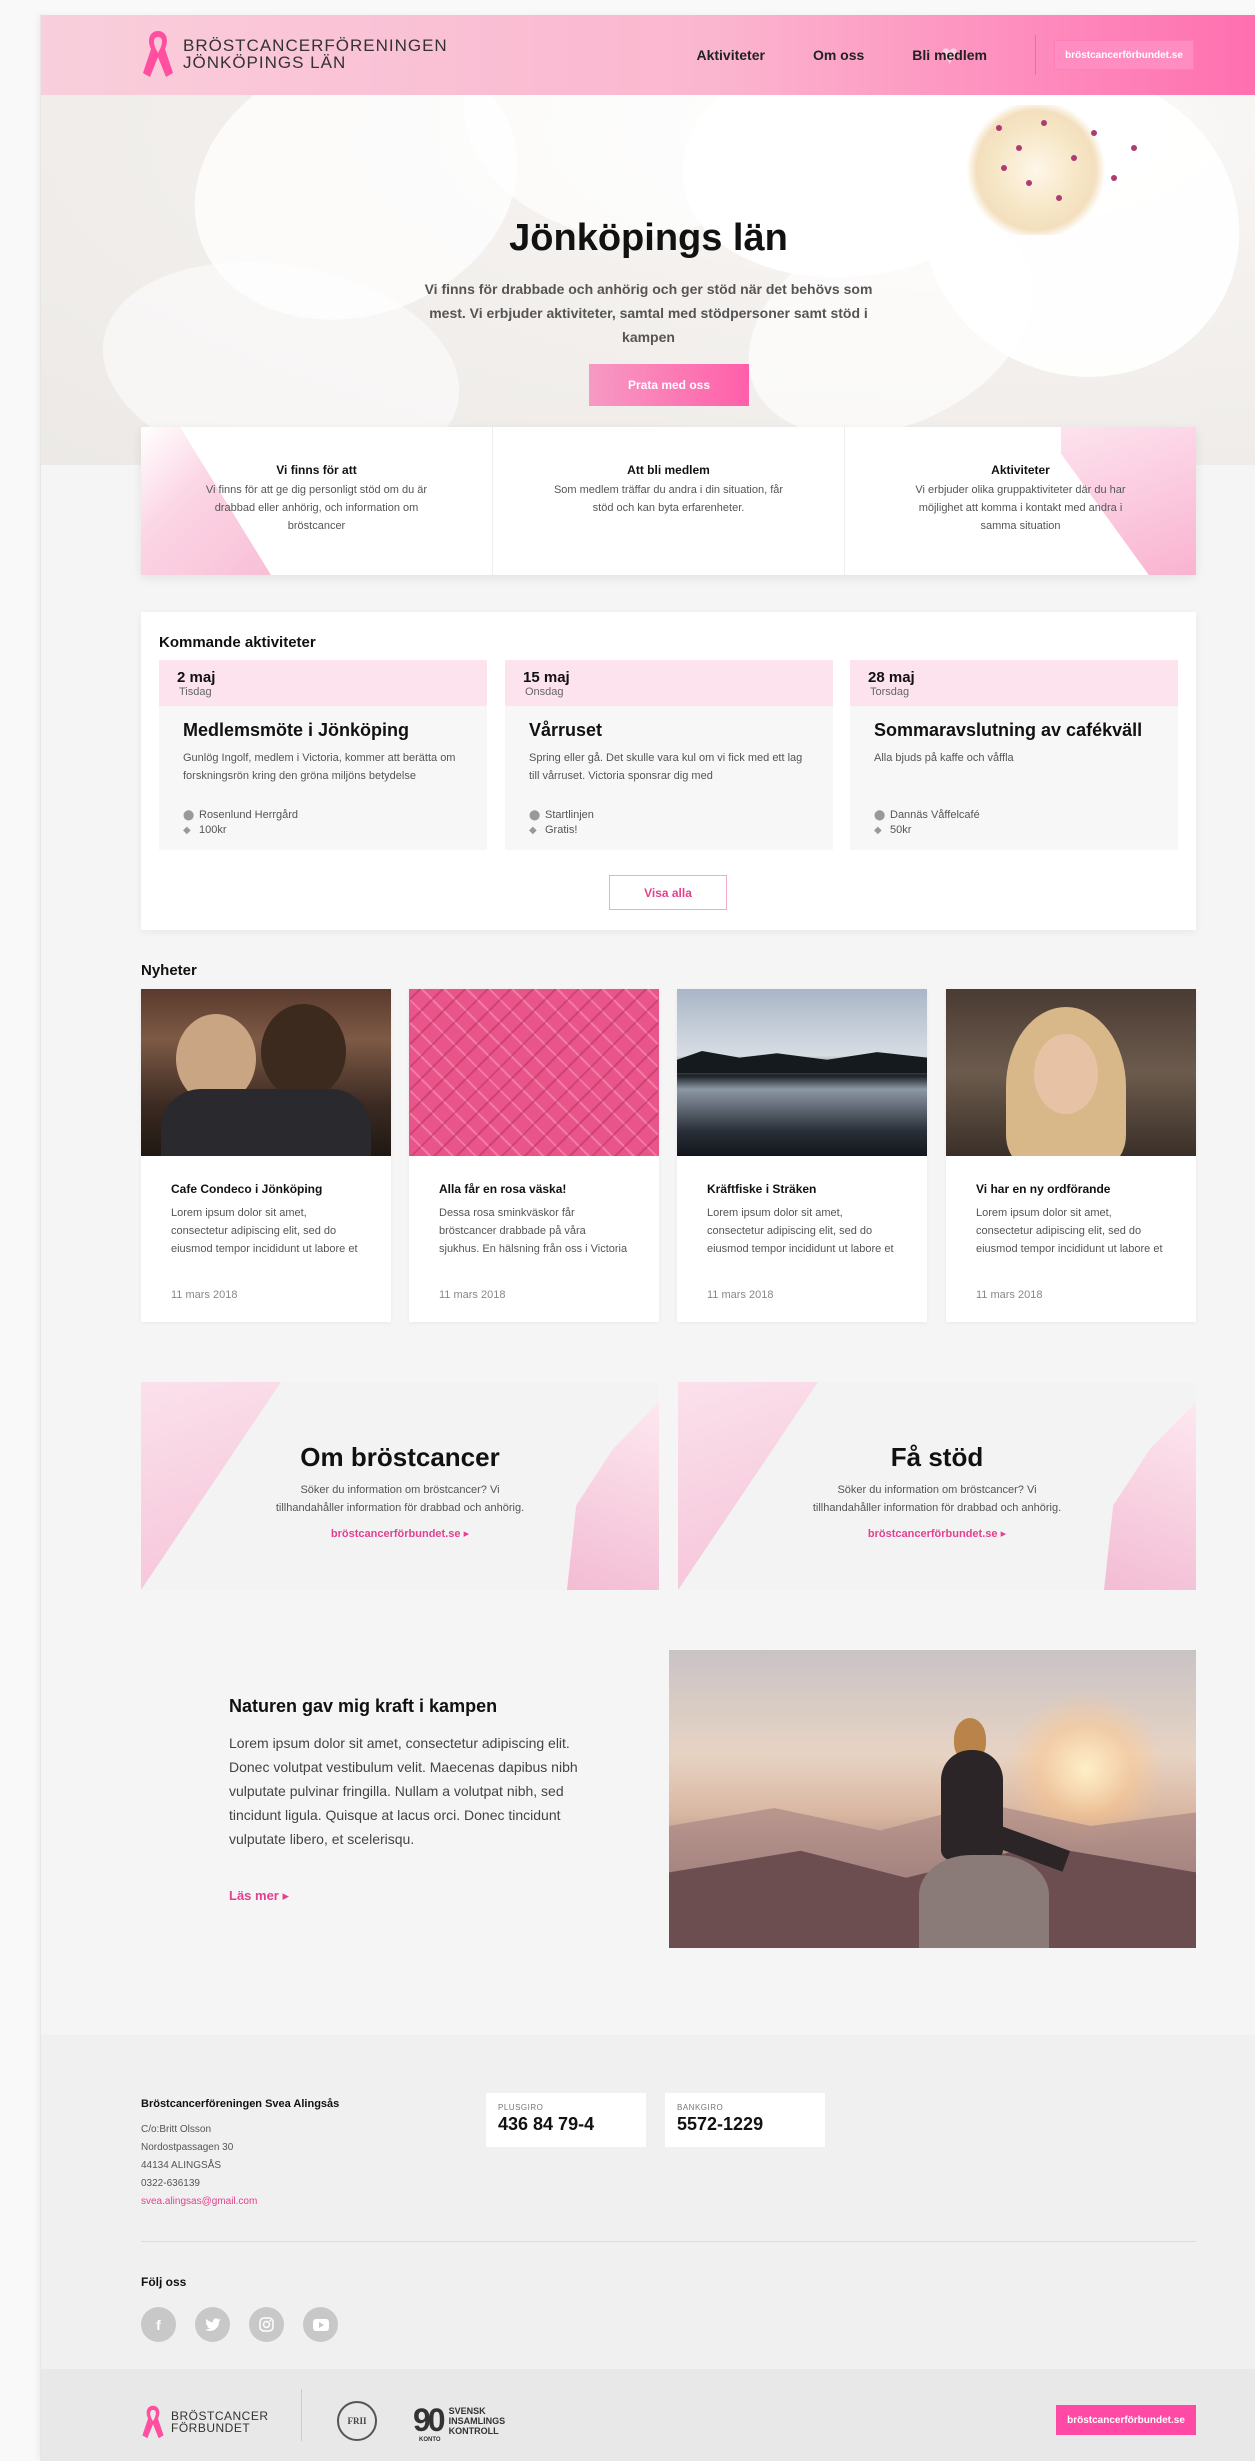  Describe the element at coordinates (1008, 730) in the screenshot. I see `activity-title: Sommaravslutning av cafékväll` at that location.